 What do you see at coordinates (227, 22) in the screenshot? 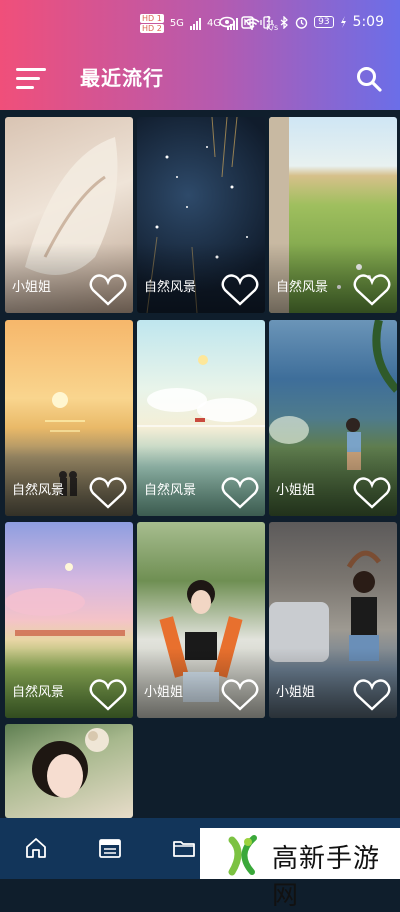
I see `eye-icon` at bounding box center [227, 22].